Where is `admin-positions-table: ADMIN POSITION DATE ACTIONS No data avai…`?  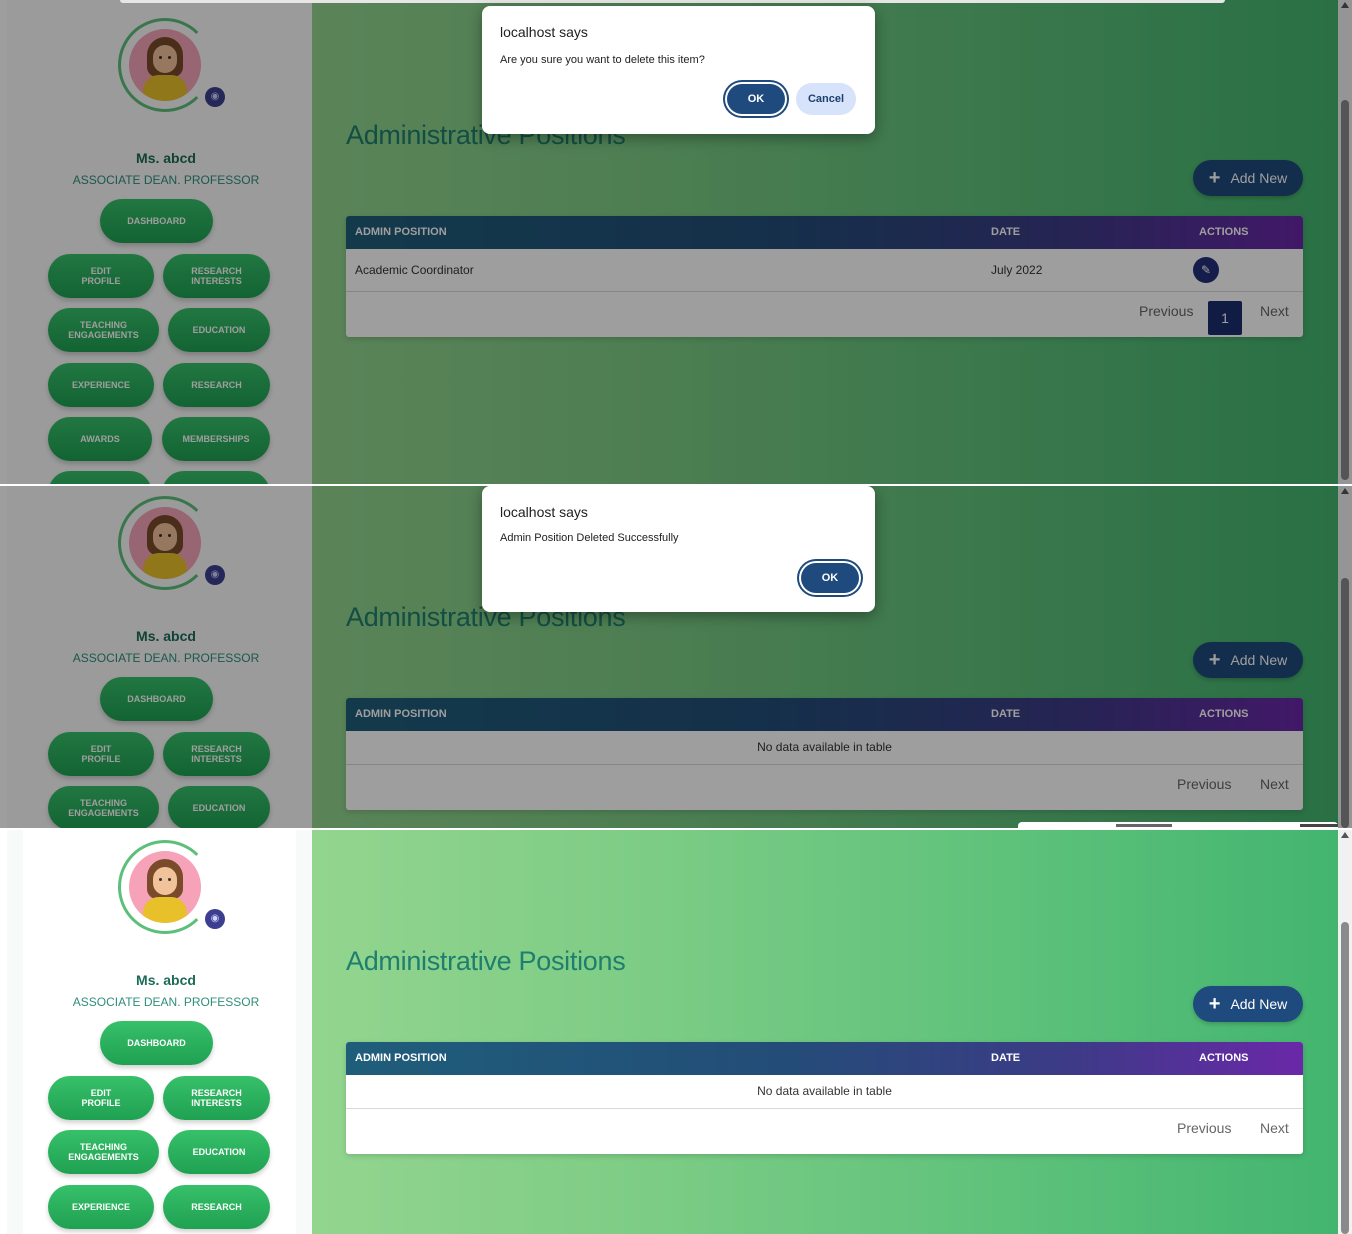
admin-positions-table: ADMIN POSITION DATE ACTIONS No data avai… is located at coordinates (824, 1098).